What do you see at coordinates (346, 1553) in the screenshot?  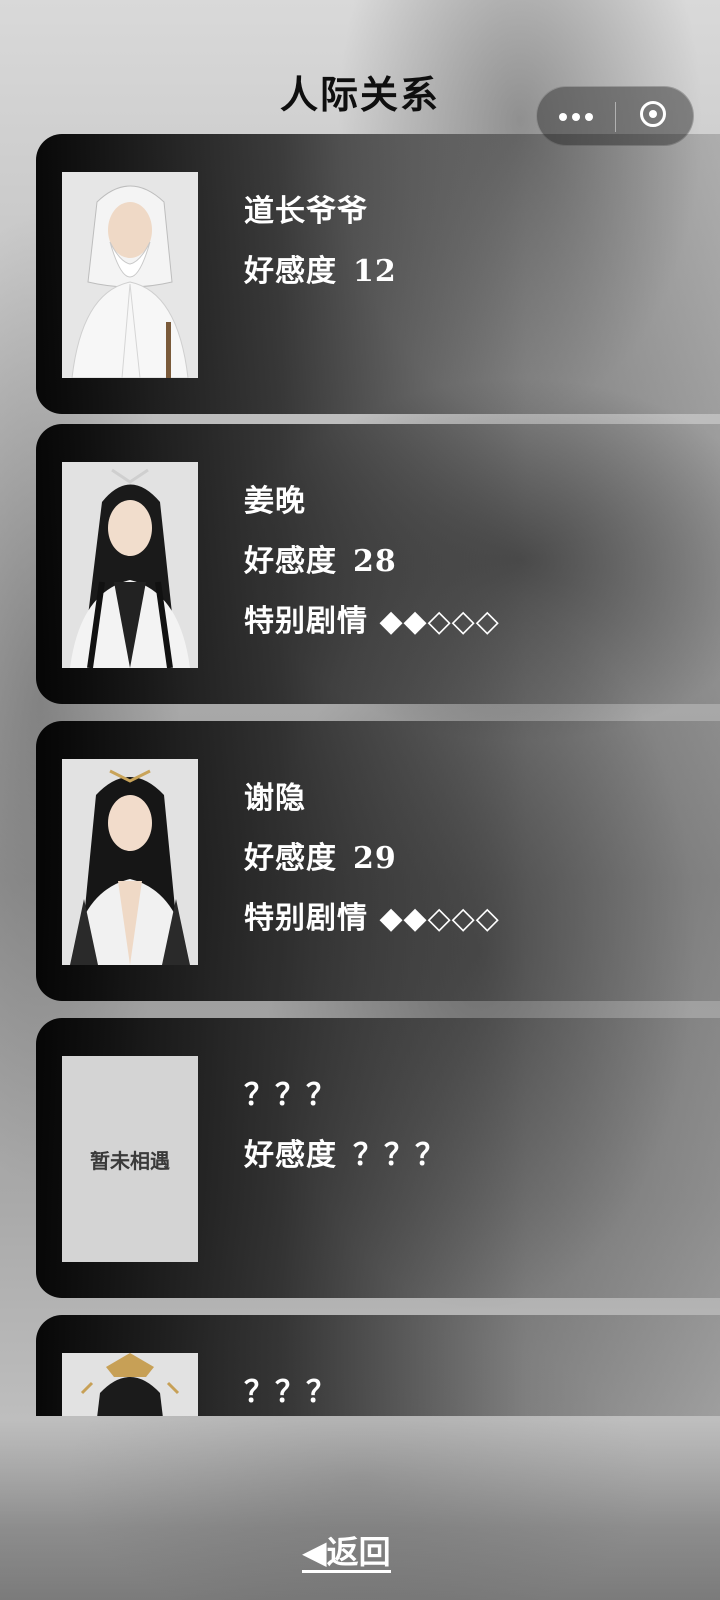 I see `back-button: ◀返回` at bounding box center [346, 1553].